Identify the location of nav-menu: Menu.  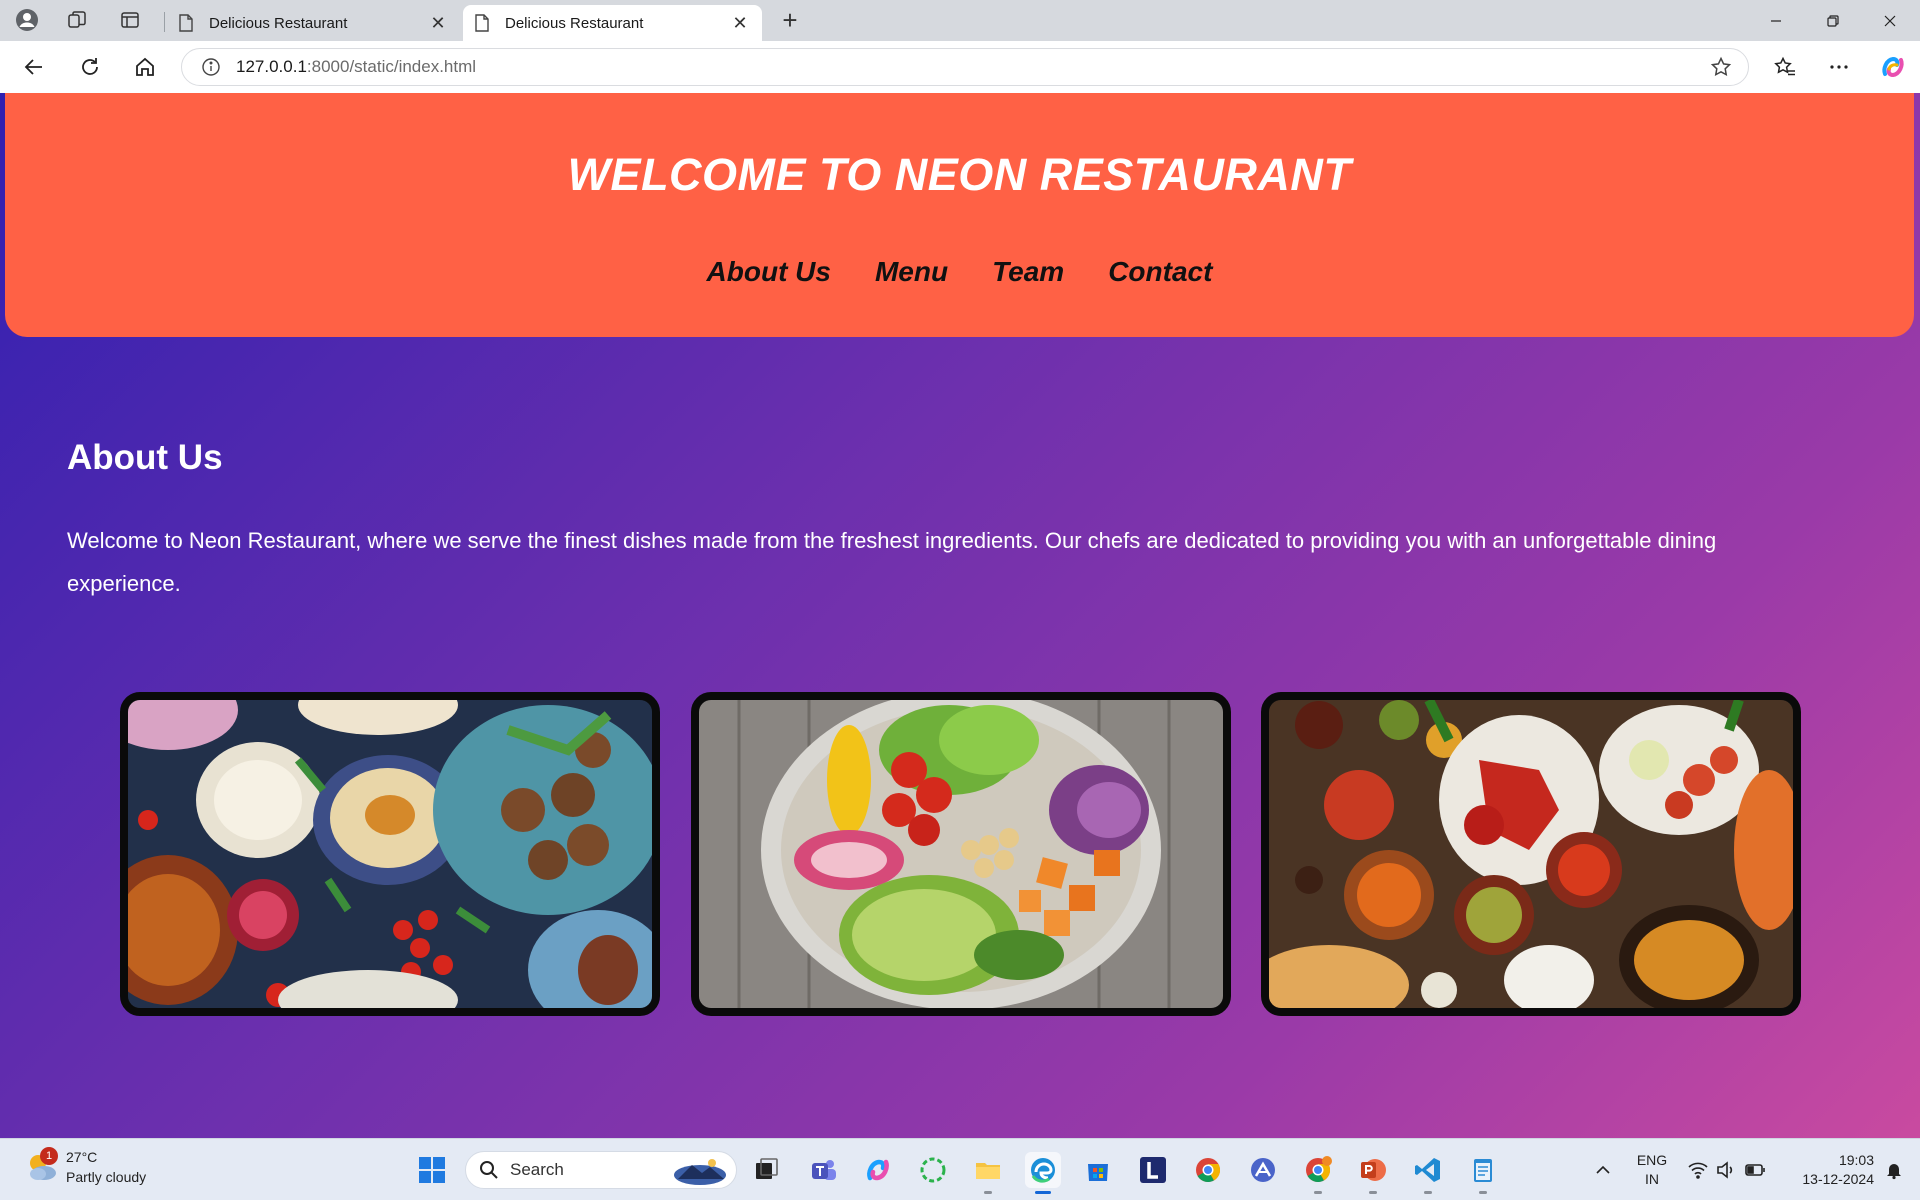
(911, 272).